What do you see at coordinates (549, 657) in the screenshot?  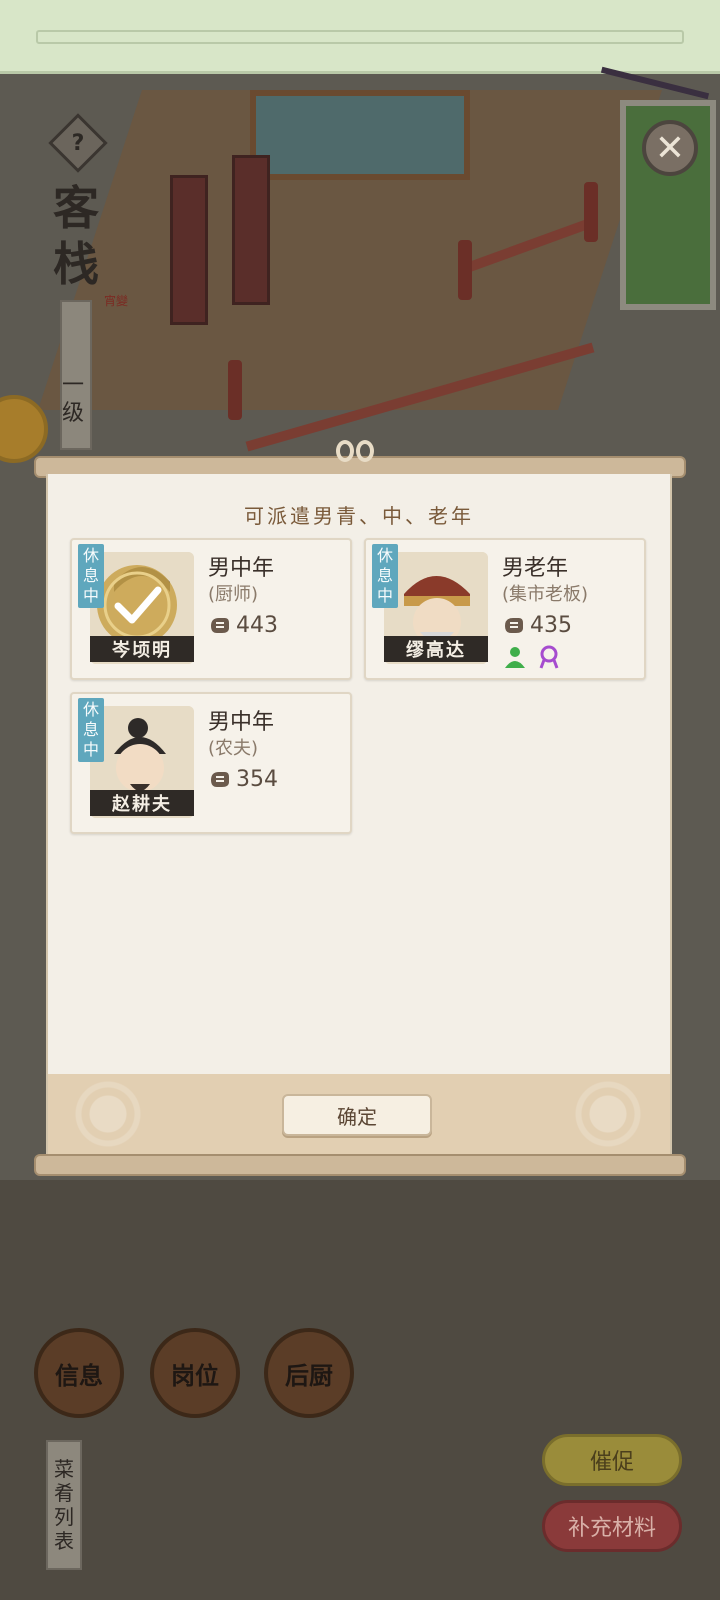 I see `purple-person-icon` at bounding box center [549, 657].